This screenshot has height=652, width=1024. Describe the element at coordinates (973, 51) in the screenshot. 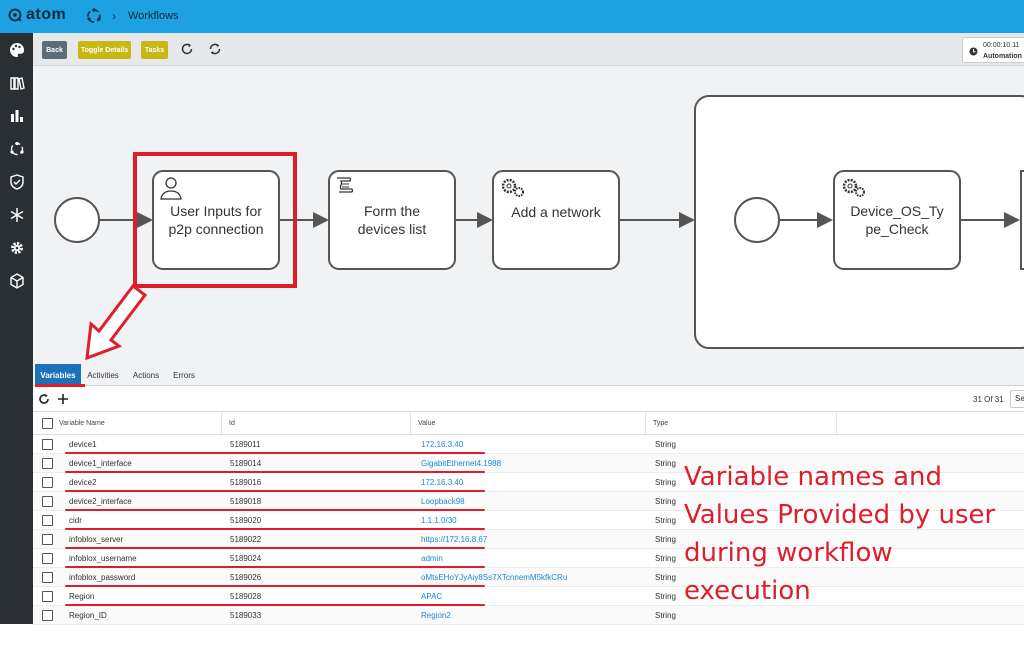

I see `clock-icon` at that location.